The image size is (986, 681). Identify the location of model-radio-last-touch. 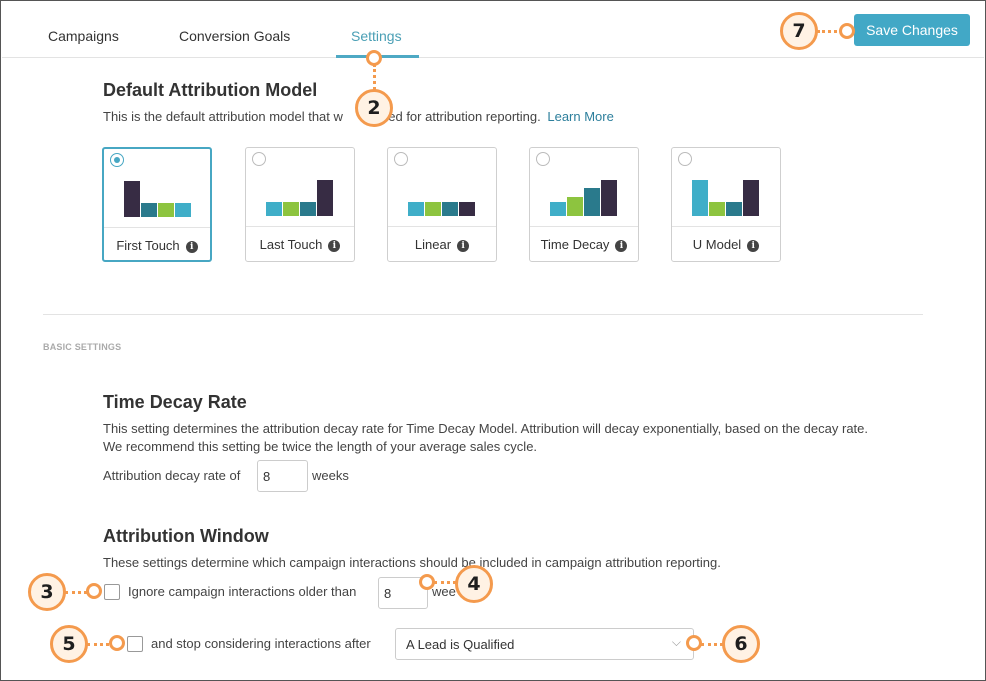
(259, 159).